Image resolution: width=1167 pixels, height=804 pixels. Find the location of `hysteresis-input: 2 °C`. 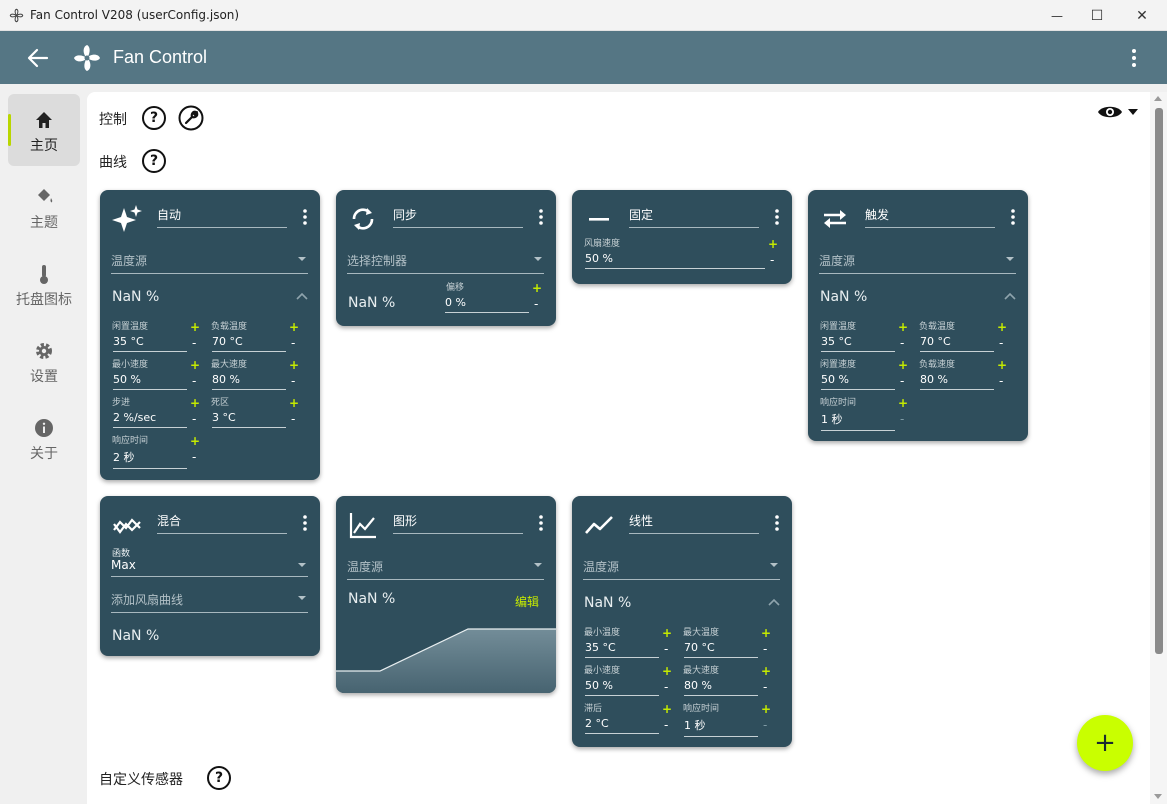

hysteresis-input: 2 °C is located at coordinates (622, 725).